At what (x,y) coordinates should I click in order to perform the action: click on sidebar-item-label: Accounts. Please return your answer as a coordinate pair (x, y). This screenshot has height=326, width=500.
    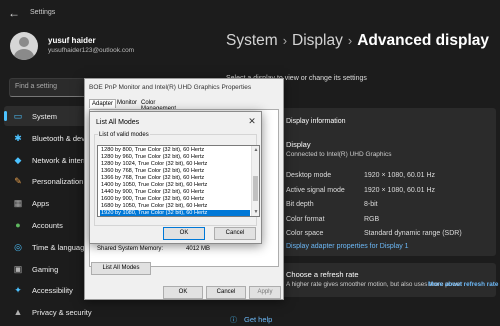
    Looking at the image, I should click on (47, 225).